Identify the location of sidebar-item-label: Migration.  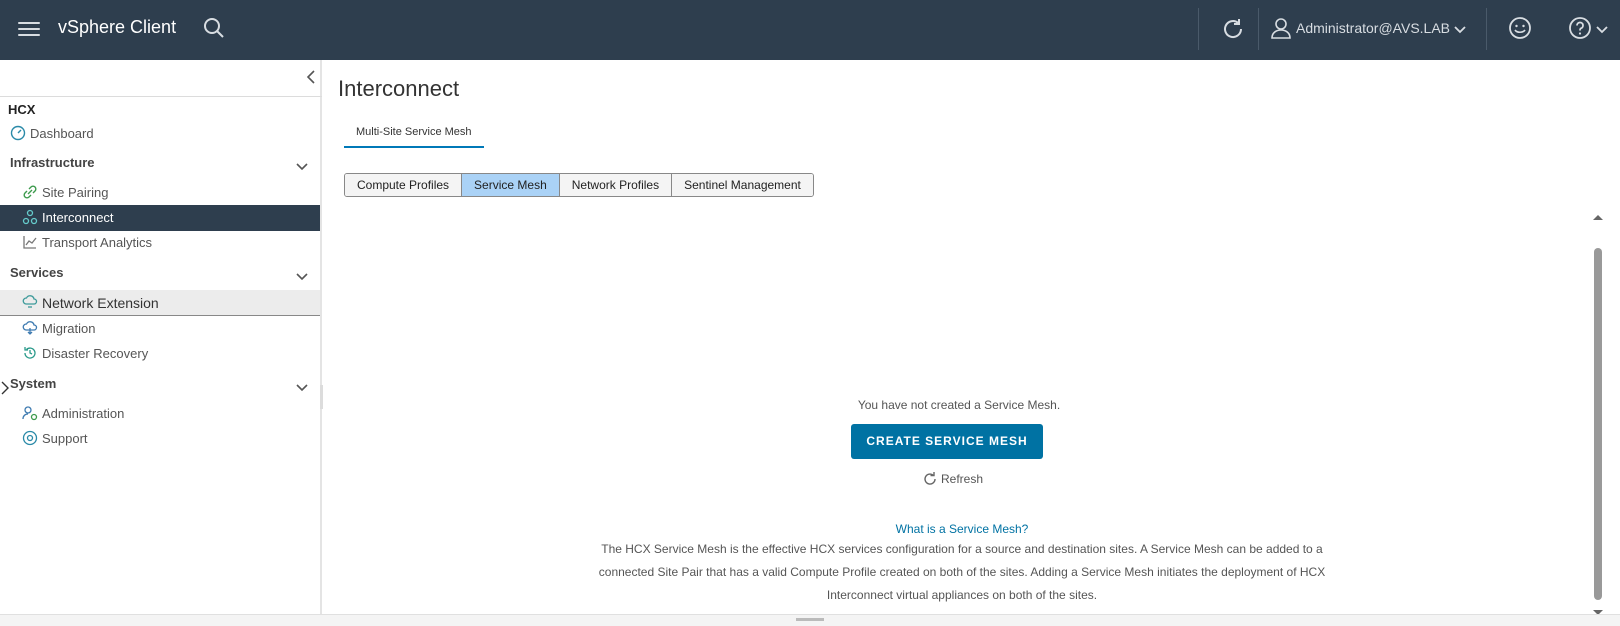
(69, 328).